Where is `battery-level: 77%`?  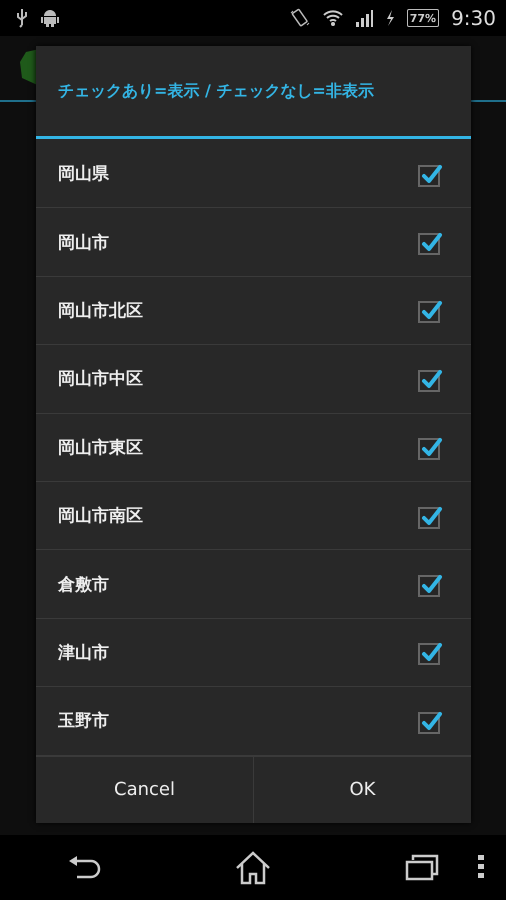 battery-level: 77% is located at coordinates (423, 18).